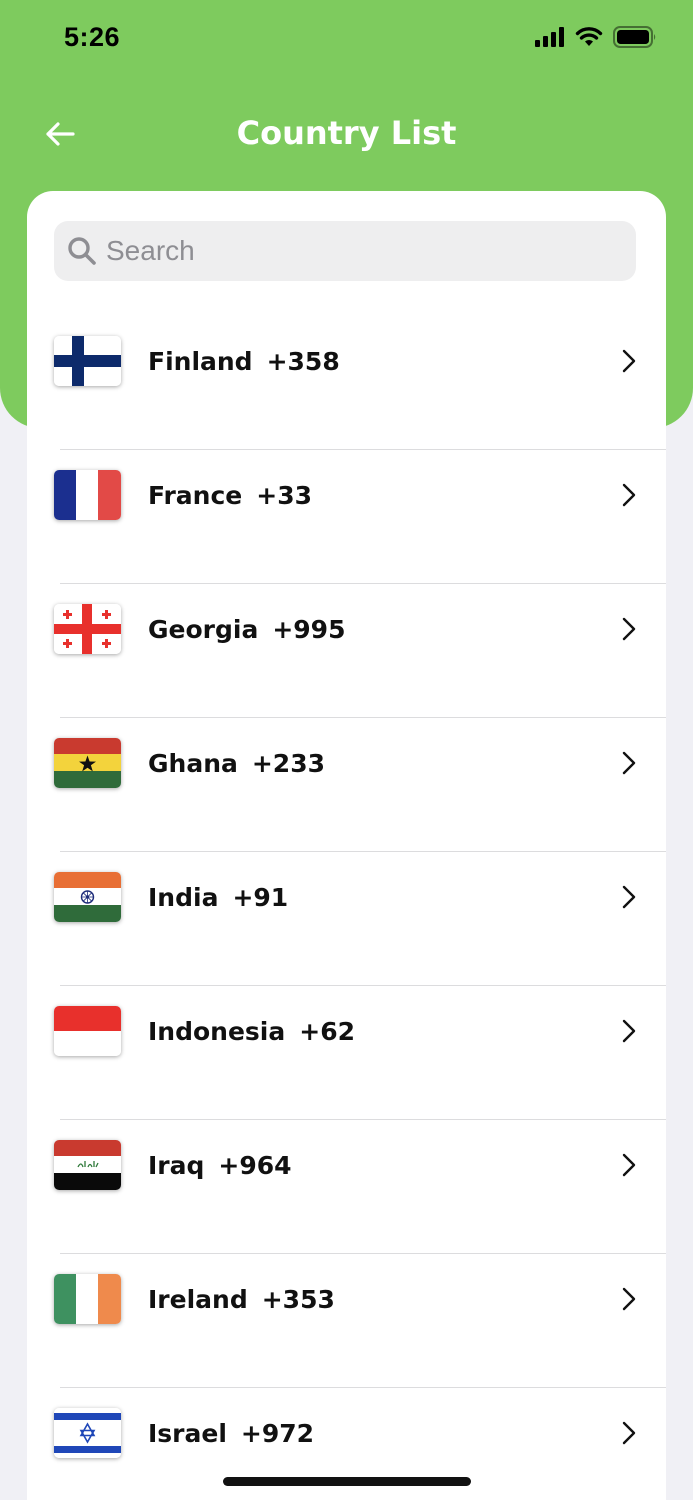  I want to click on country-label: Finland +358, so click(244, 361).